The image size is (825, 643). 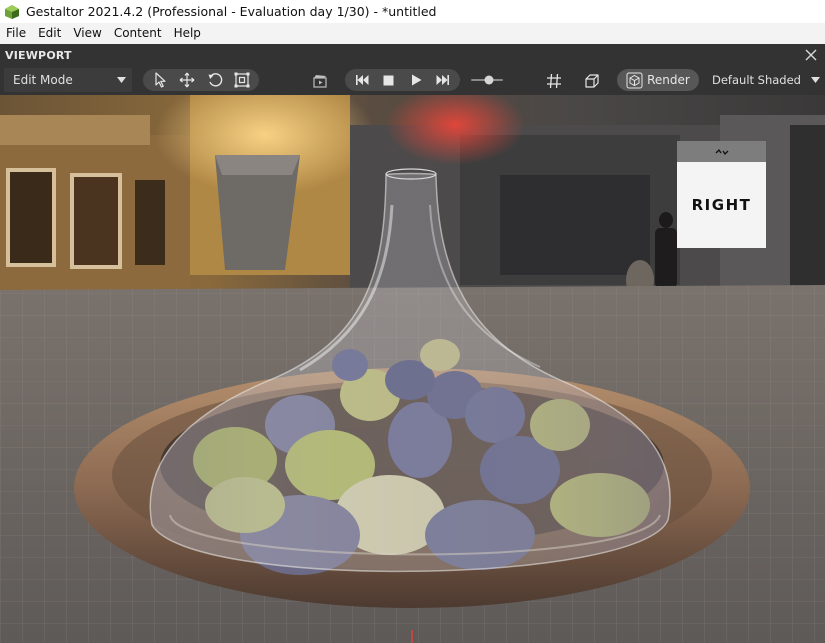 I want to click on top-face-mark-icon, so click(x=721, y=151).